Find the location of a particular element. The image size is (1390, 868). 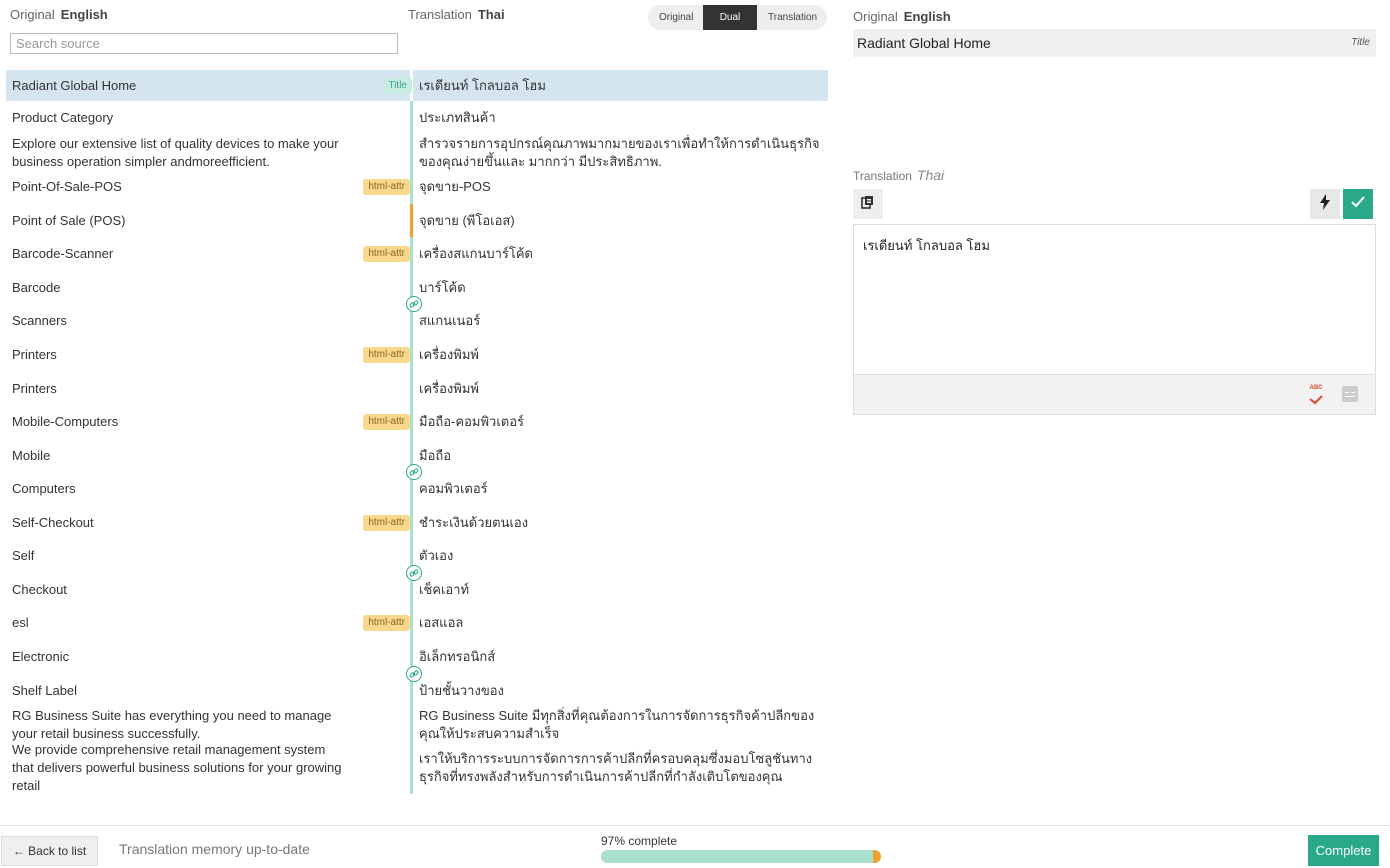

segment-target-text: เรเดียนท์ โกลบอล โฮม is located at coordinates (482, 85).